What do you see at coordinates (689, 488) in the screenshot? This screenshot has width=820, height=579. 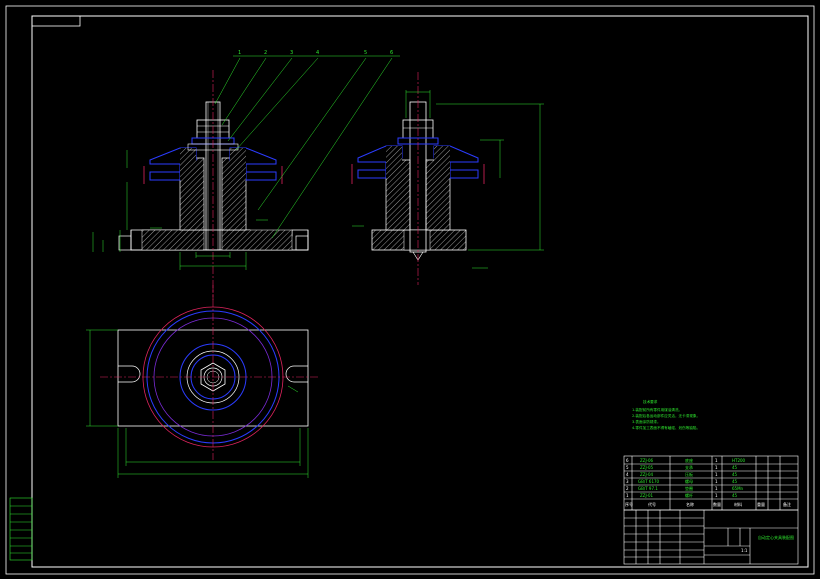 I see `part-name: 垫圈` at bounding box center [689, 488].